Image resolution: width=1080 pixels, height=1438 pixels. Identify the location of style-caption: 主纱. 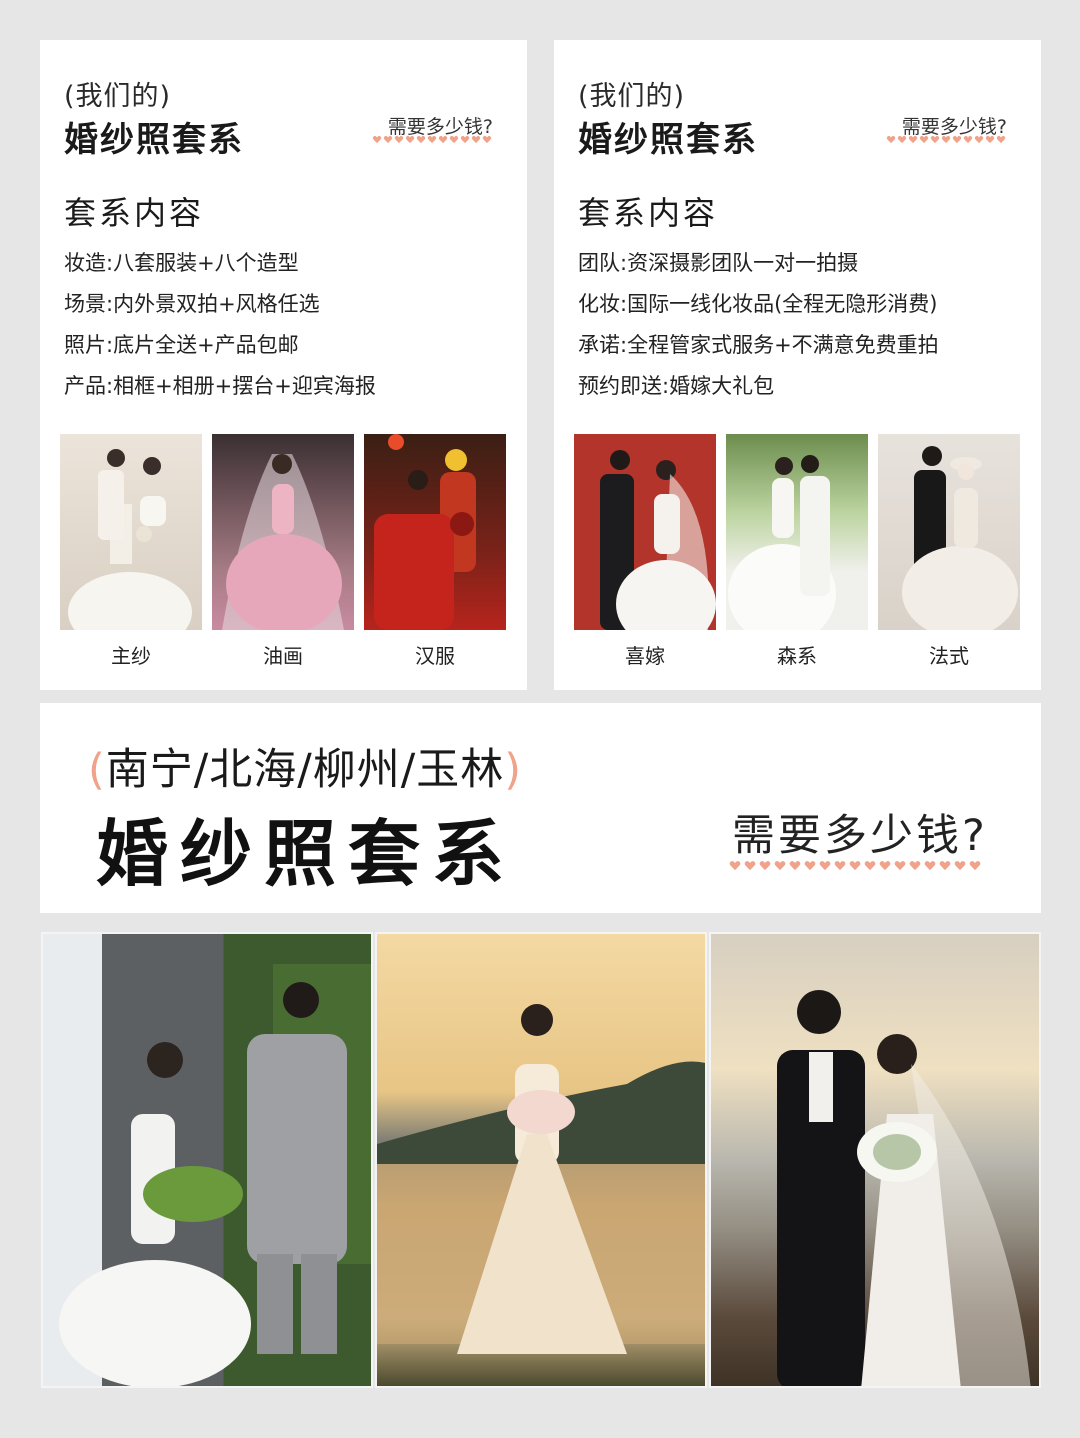
(131, 656).